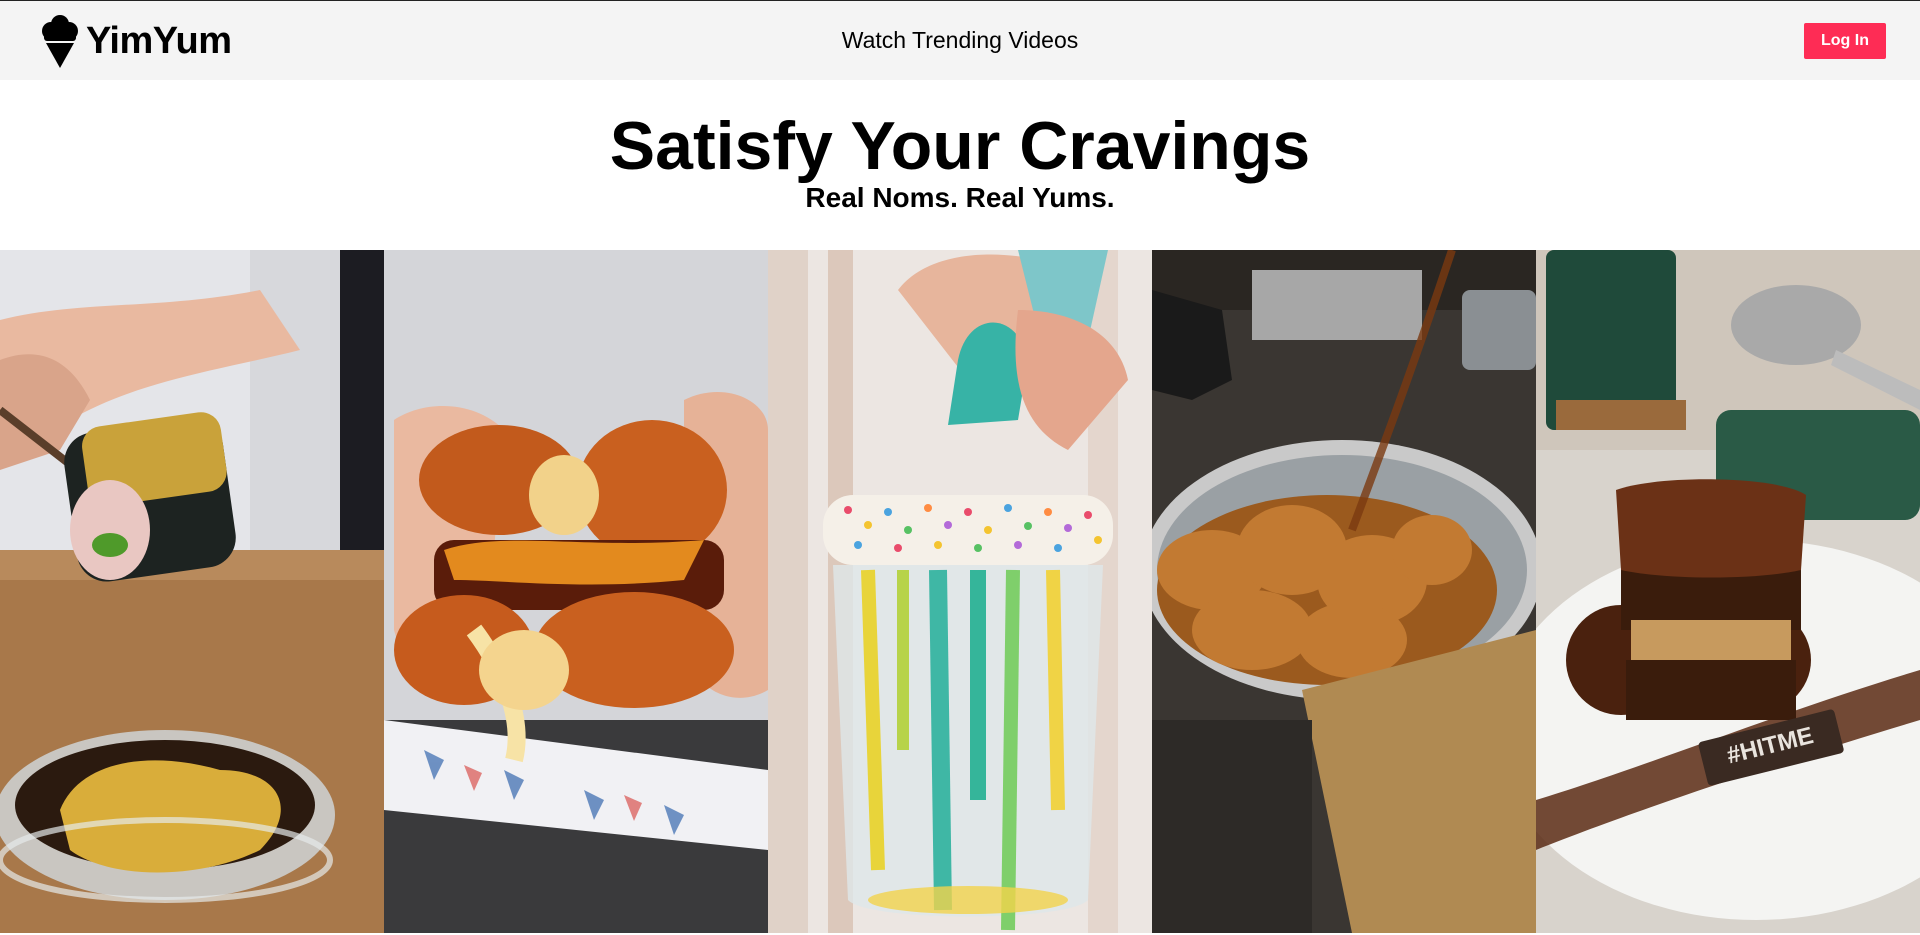 This screenshot has height=935, width=1920. I want to click on chocolate-cake-image: #HITME, so click(1728, 591).